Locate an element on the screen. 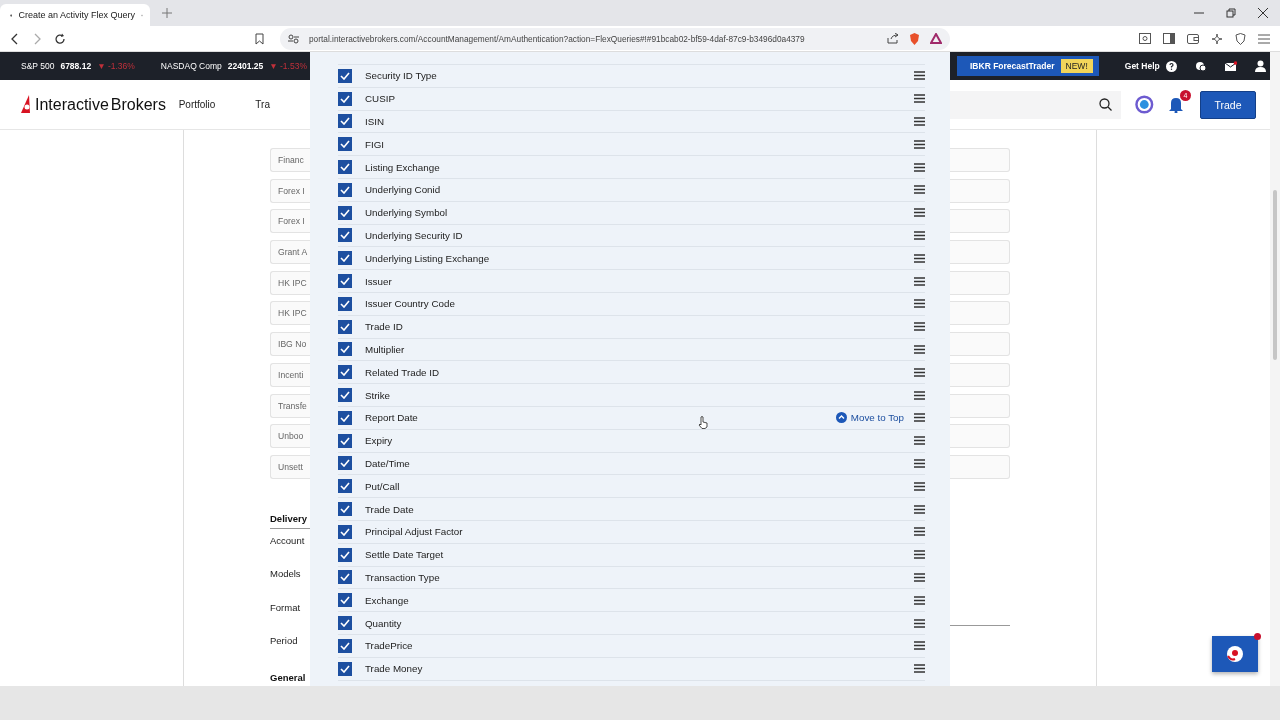 This screenshot has height=720, width=1280. field-row: Strike is located at coordinates (631, 395).